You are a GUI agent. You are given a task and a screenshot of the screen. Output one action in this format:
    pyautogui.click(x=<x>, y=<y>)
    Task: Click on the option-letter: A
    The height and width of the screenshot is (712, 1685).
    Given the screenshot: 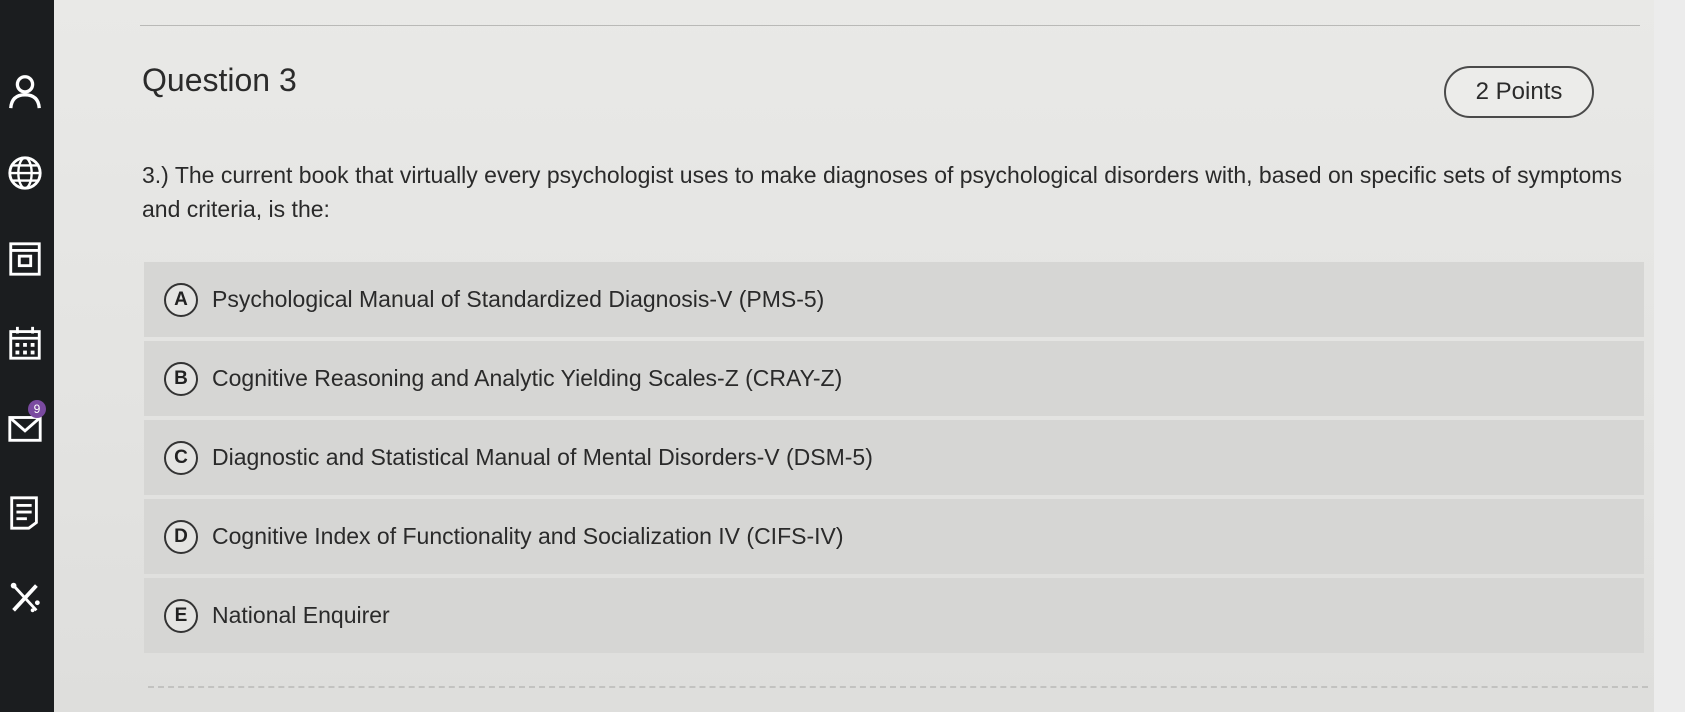 What is the action you would take?
    pyautogui.click(x=181, y=299)
    